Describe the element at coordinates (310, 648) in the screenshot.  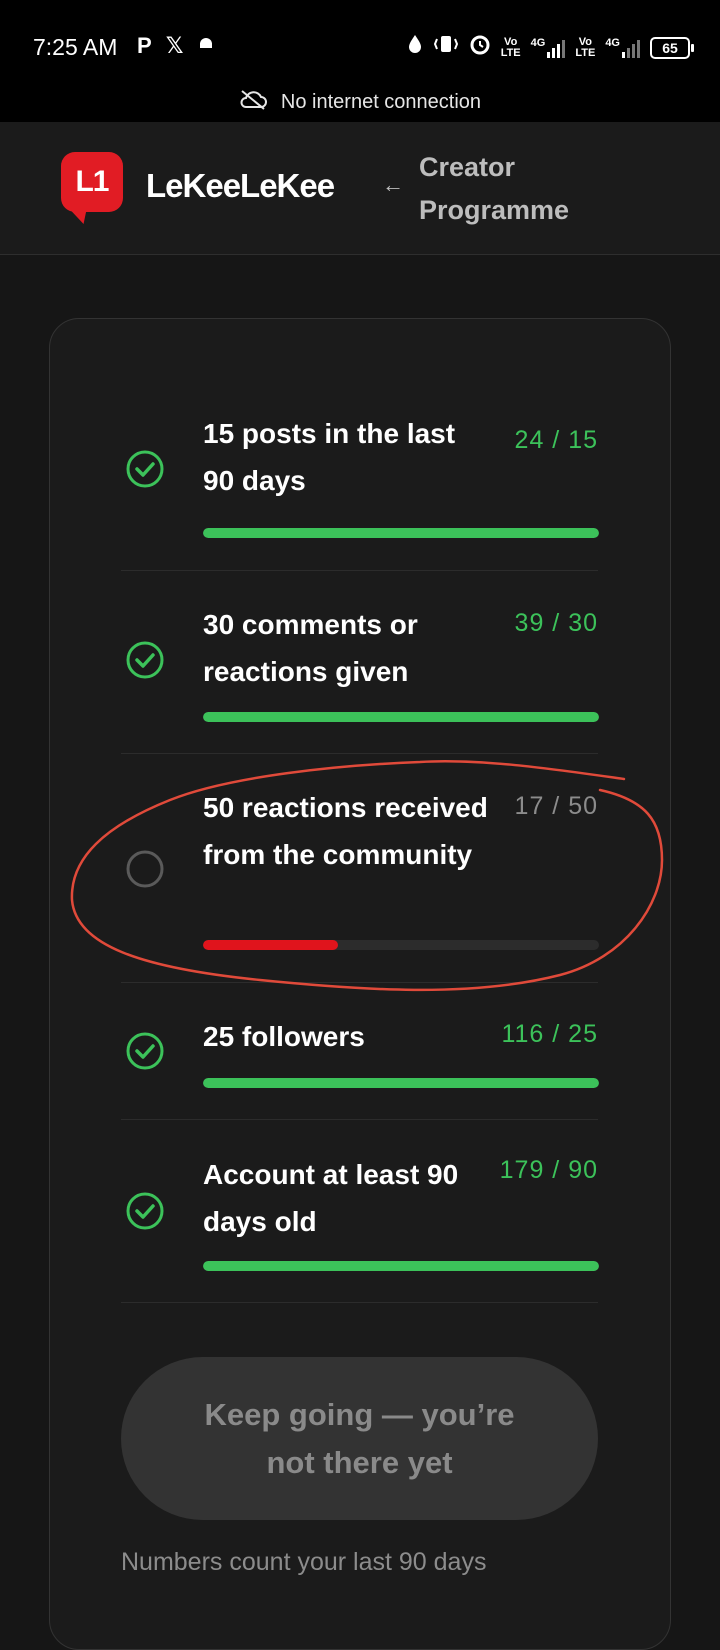
I see `requirement-title: 30 comments or reactions given` at that location.